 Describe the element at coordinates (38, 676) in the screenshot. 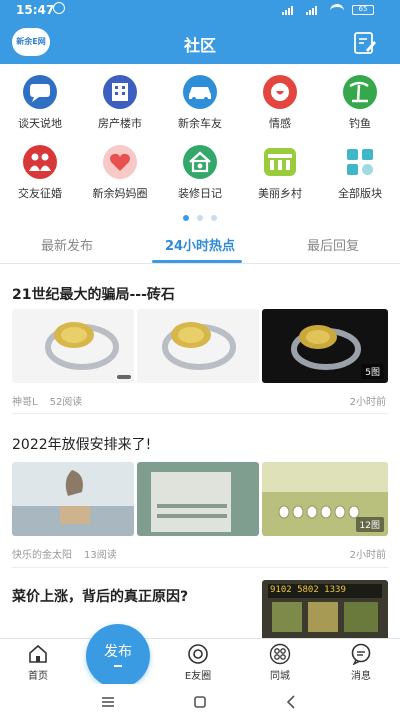

I see `nav-label: 首页` at that location.